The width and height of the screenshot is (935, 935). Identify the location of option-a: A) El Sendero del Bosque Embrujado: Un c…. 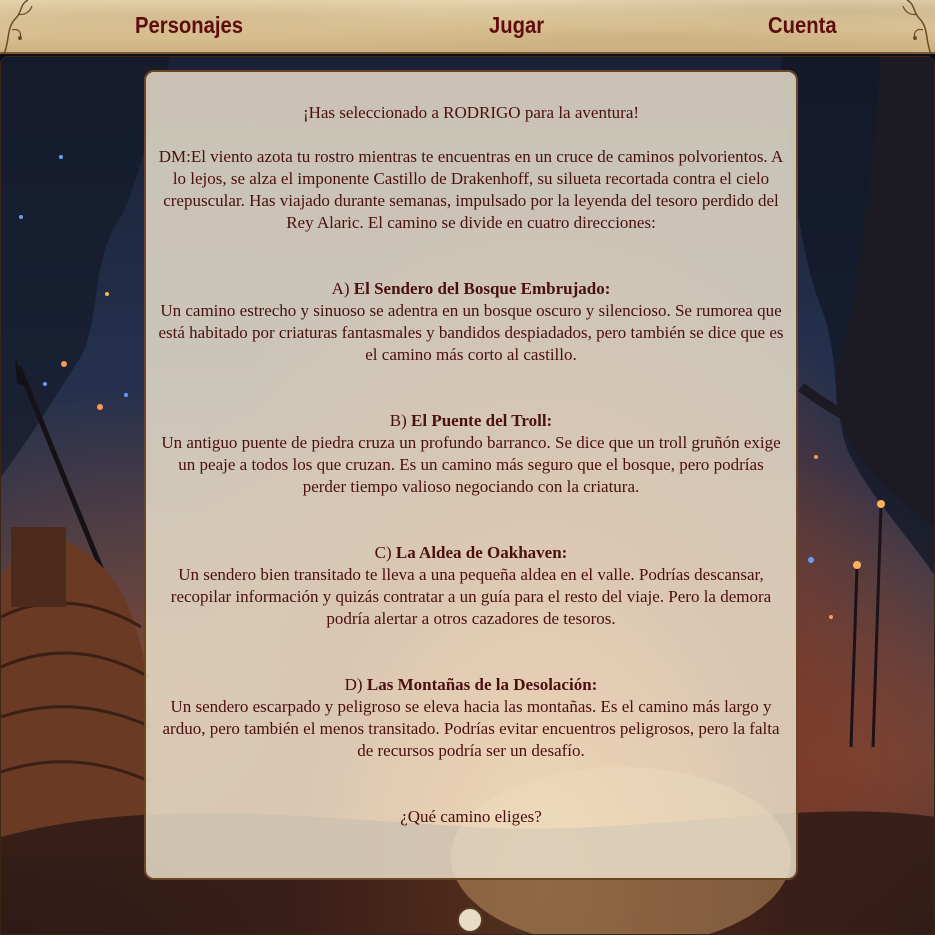
(471, 322).